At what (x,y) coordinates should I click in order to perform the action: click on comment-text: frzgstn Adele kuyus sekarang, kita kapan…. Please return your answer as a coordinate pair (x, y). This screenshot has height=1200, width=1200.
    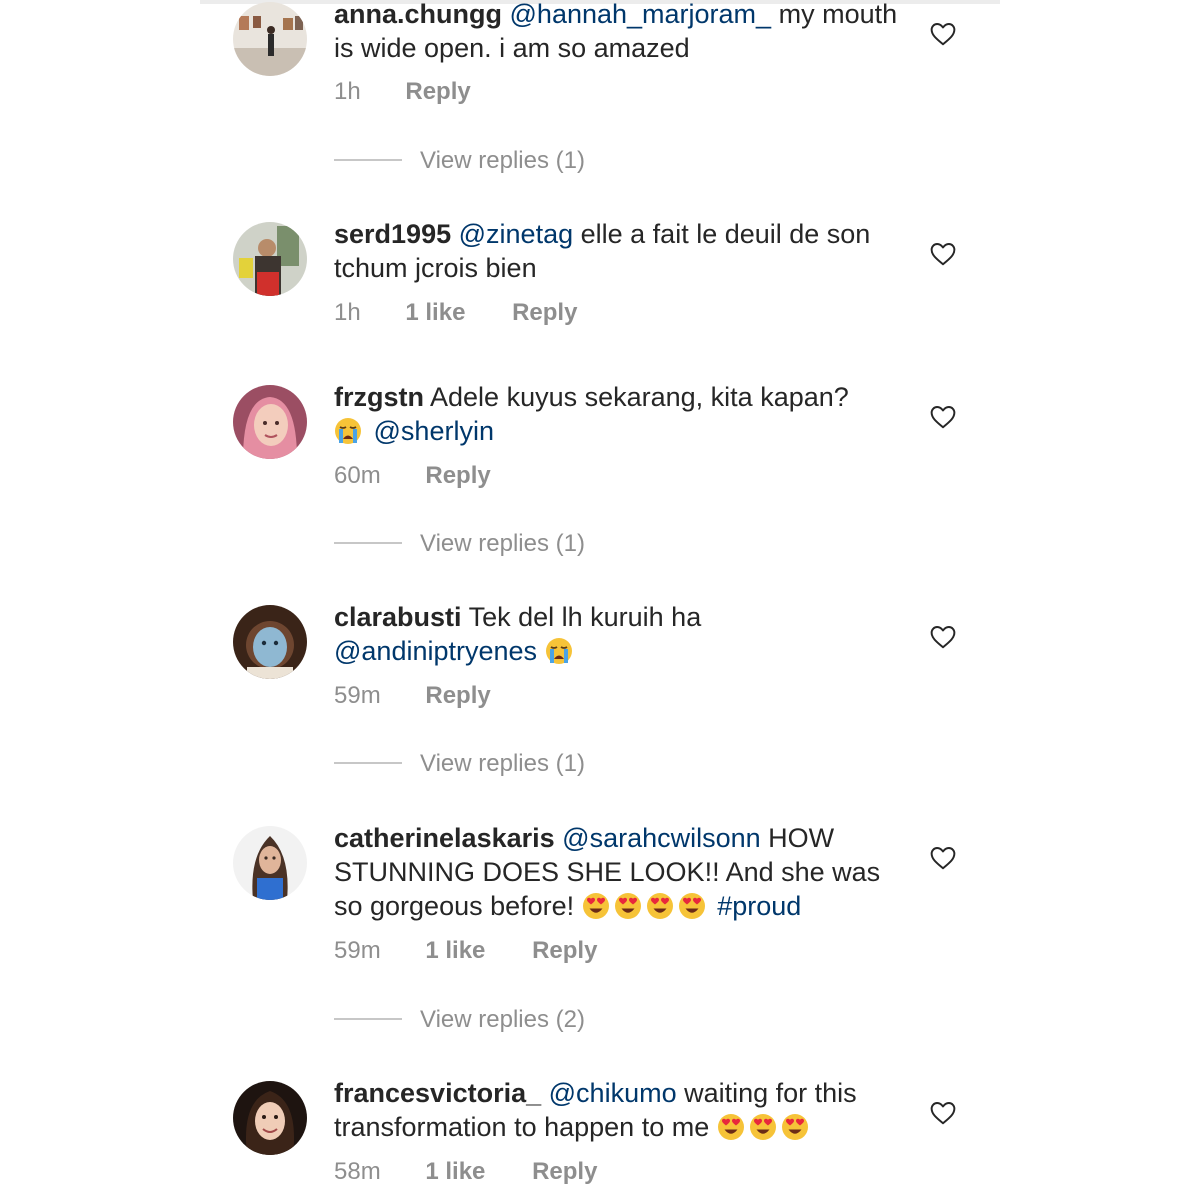
    Looking at the image, I should click on (619, 414).